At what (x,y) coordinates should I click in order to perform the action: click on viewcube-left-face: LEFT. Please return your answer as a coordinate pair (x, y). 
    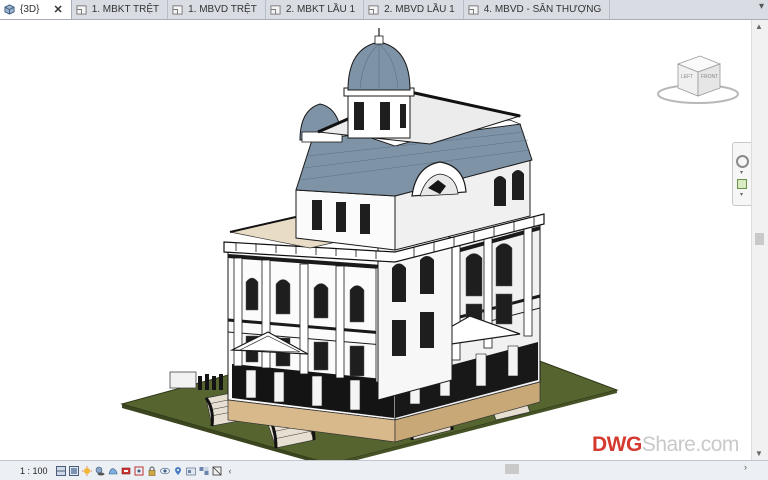
    Looking at the image, I should click on (687, 77).